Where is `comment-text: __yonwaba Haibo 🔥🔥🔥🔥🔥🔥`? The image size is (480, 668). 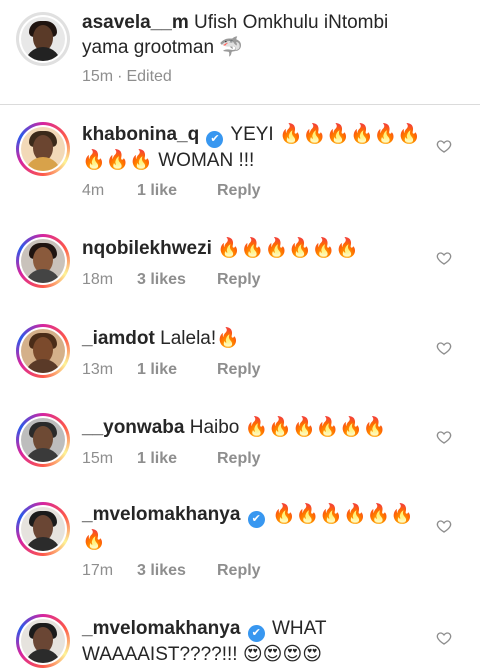
comment-text: __yonwaba Haibo 🔥🔥🔥🔥🔥🔥 is located at coordinates (252, 427).